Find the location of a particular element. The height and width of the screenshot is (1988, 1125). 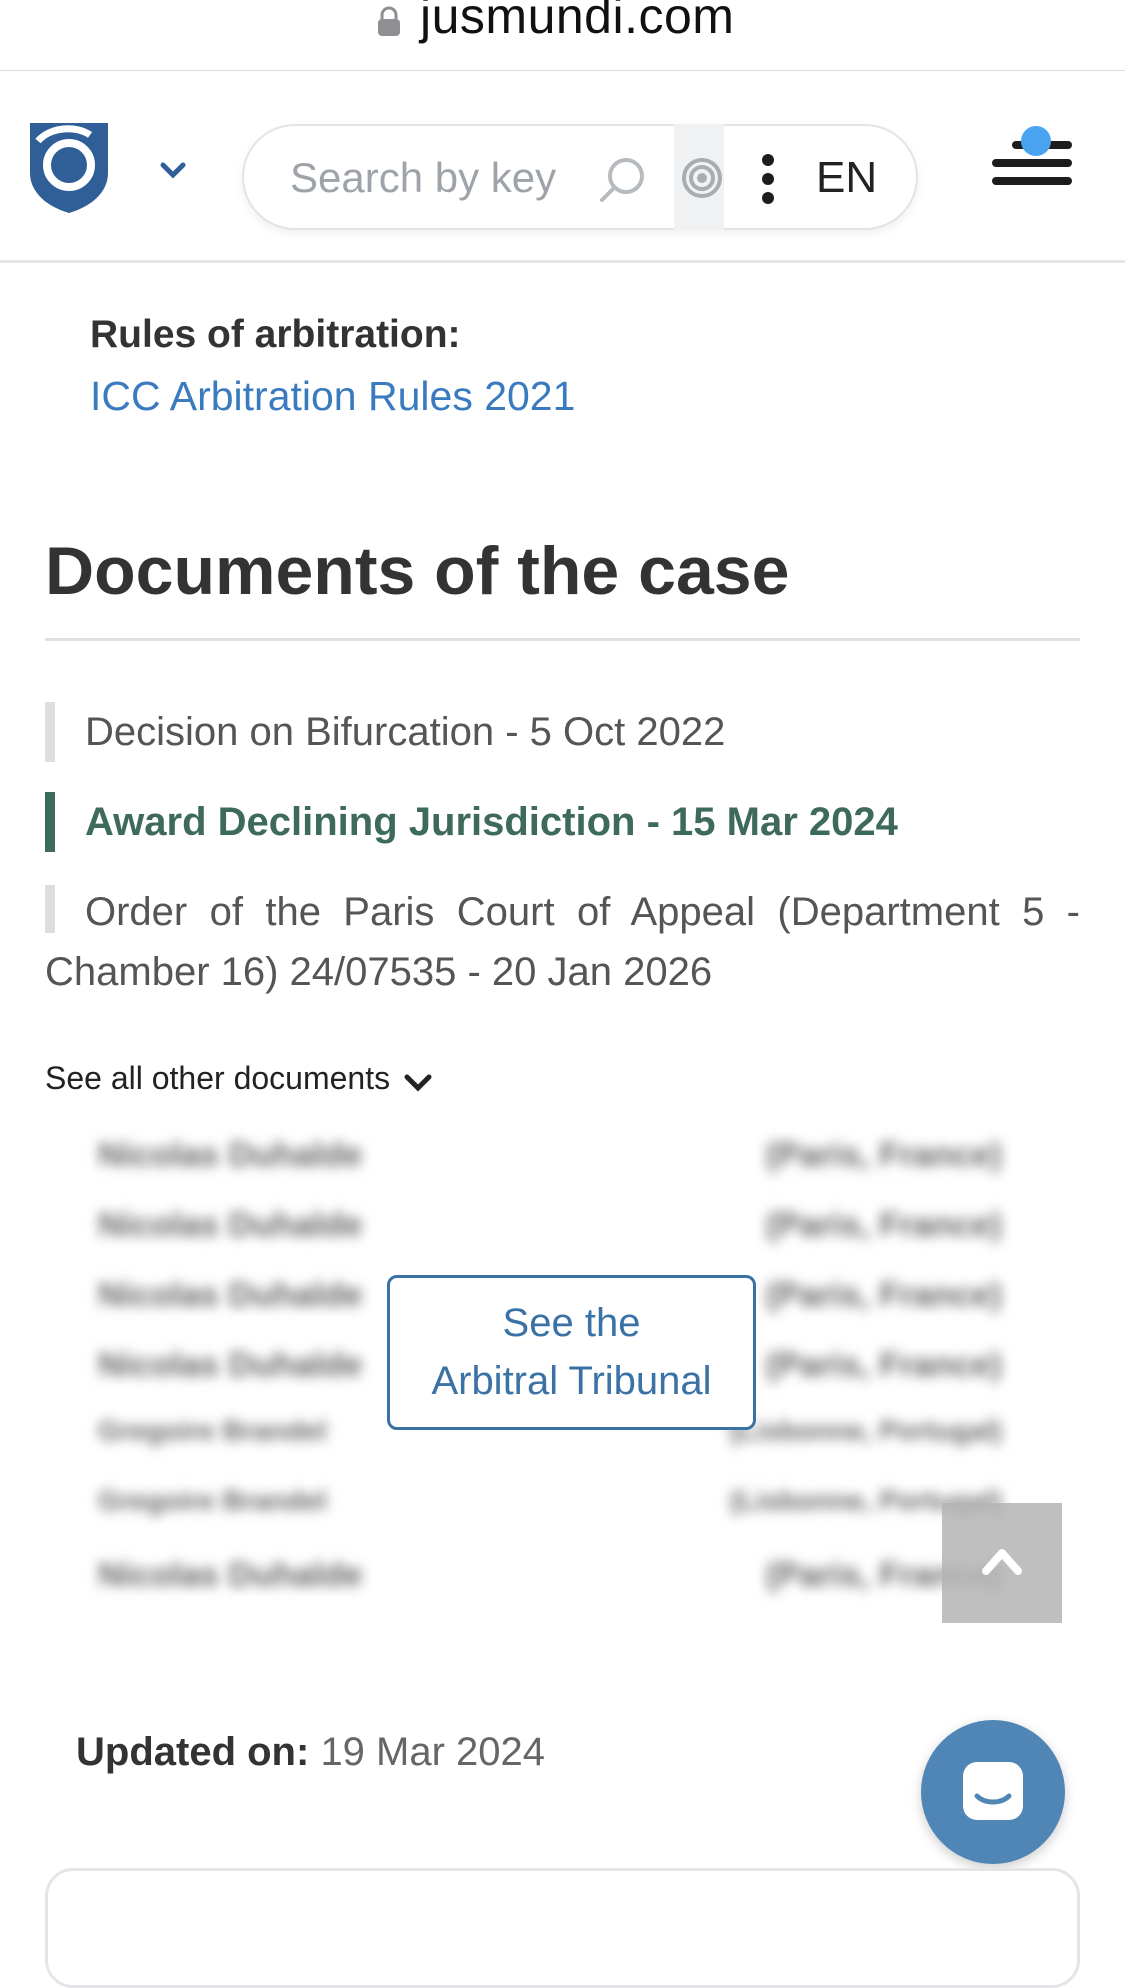

updated-on: Updated on: 19 Mar 2024 is located at coordinates (310, 1752).